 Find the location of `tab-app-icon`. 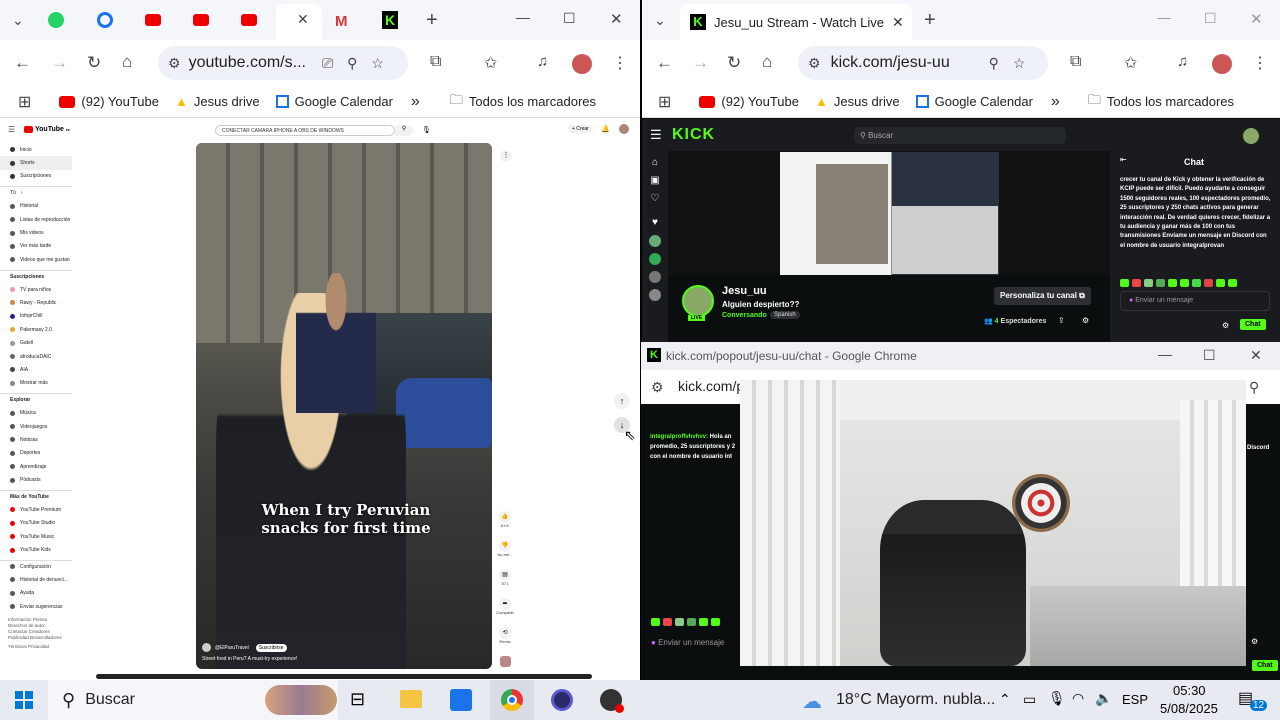

tab-app-icon is located at coordinates (105, 20).